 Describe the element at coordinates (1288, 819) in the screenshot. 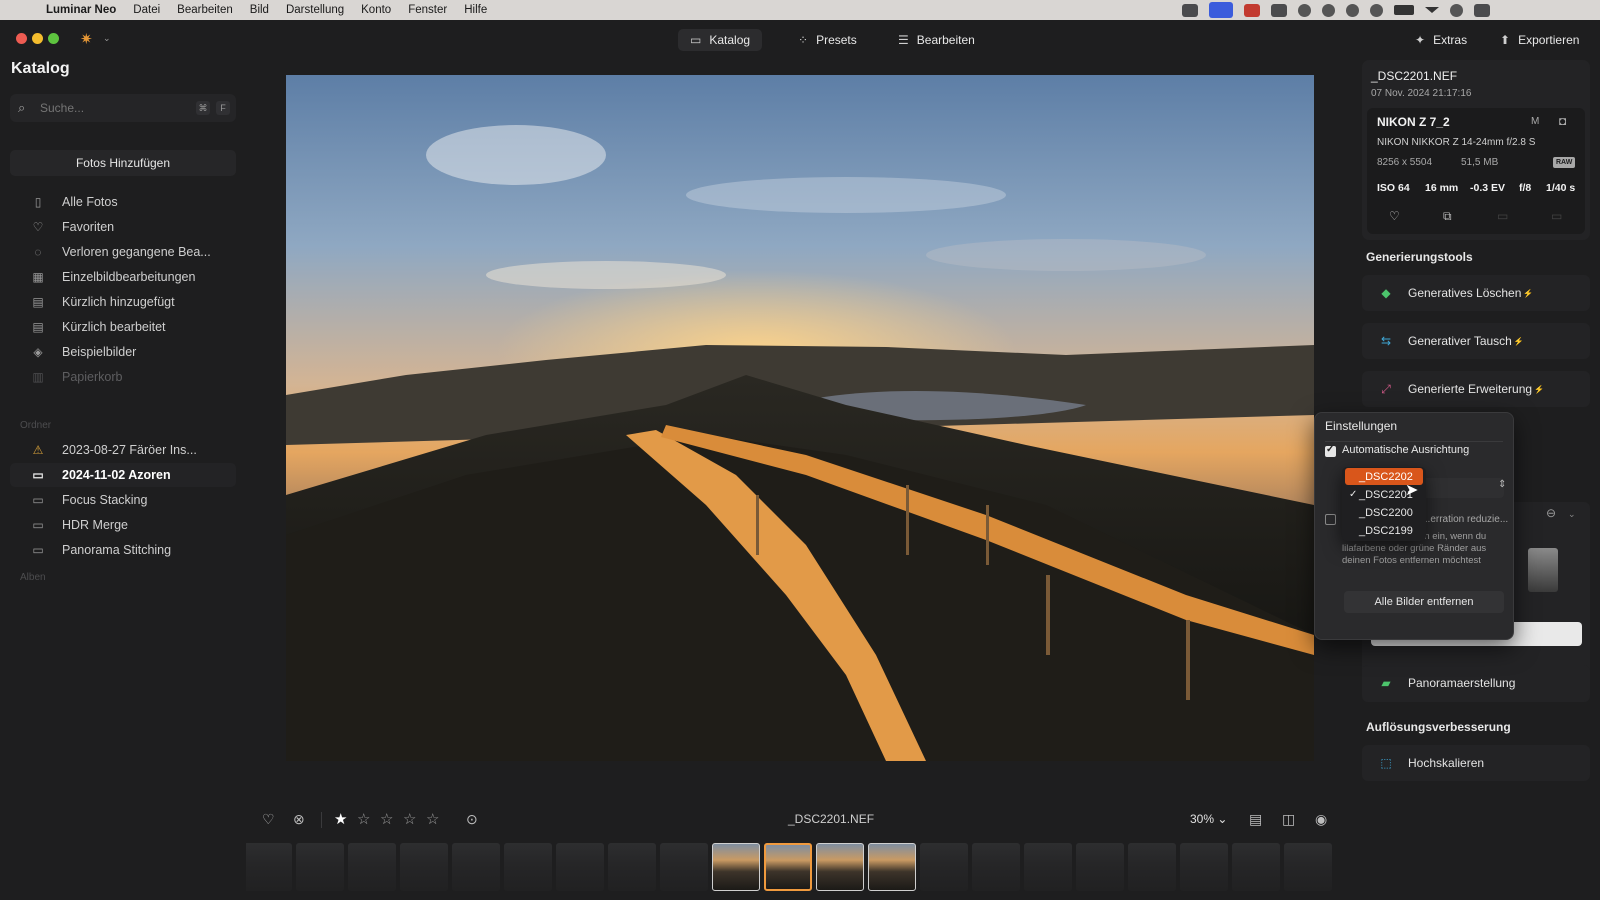

I see `compare-icon: ◫` at that location.